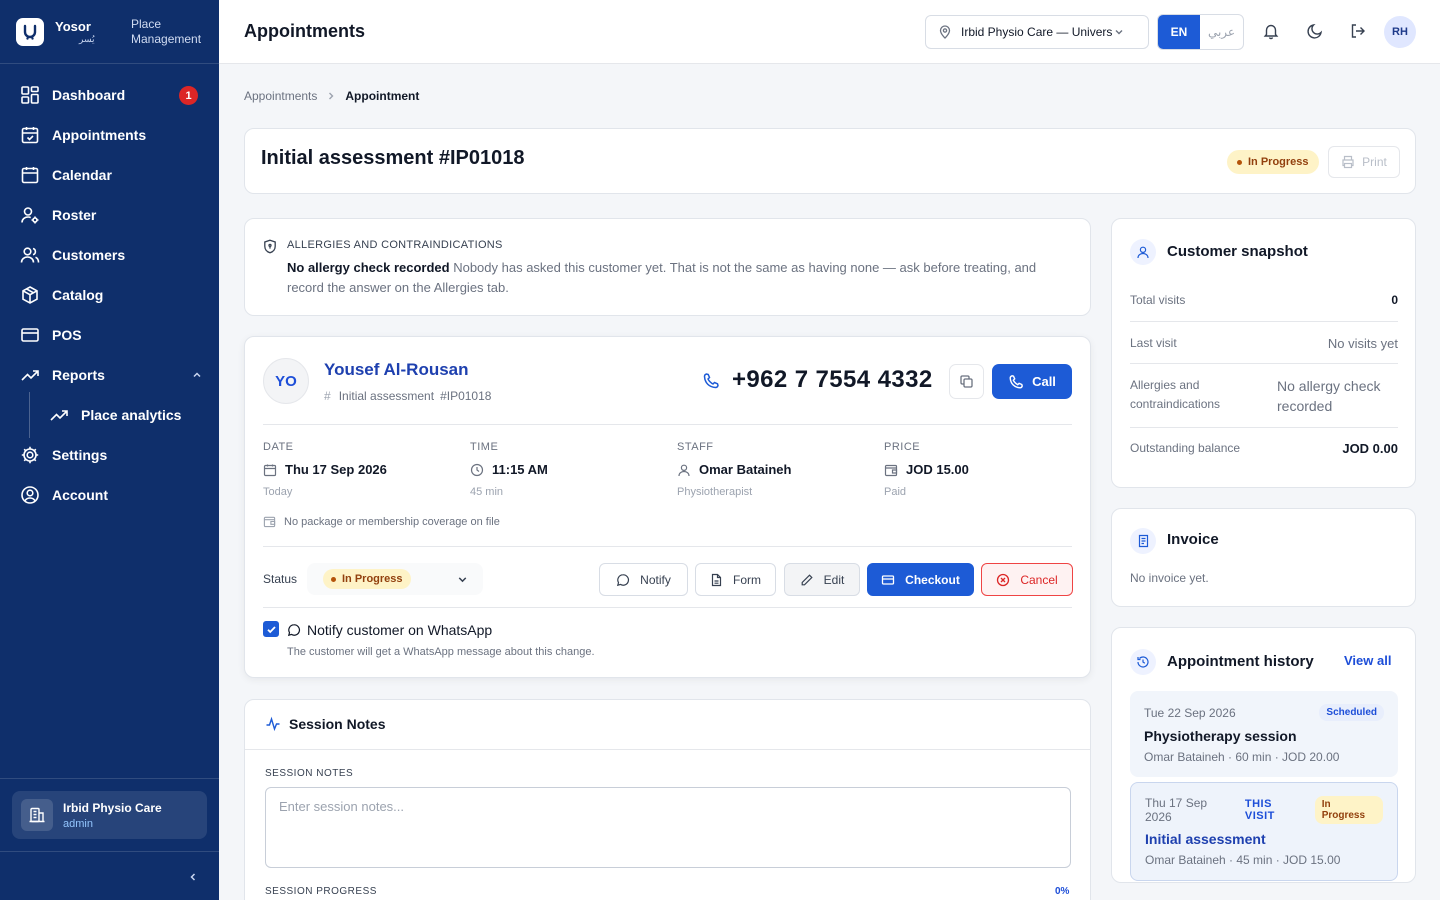 The width and height of the screenshot is (1440, 900). What do you see at coordinates (643, 579) in the screenshot?
I see `notify-button: Notify` at bounding box center [643, 579].